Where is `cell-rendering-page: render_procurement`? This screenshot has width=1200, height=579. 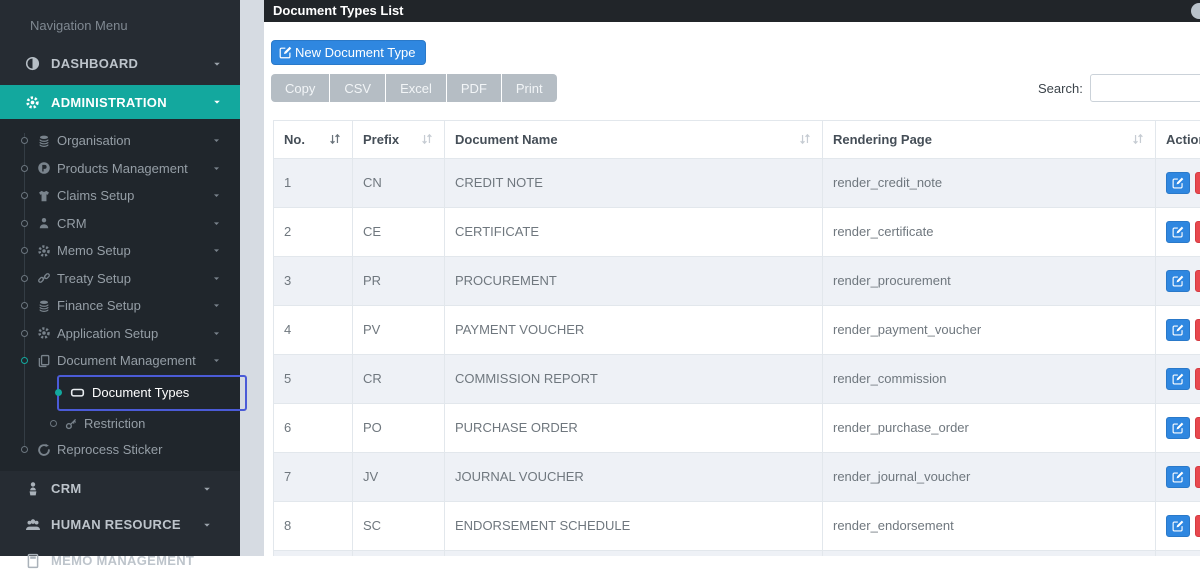
cell-rendering-page: render_procurement is located at coordinates (989, 281).